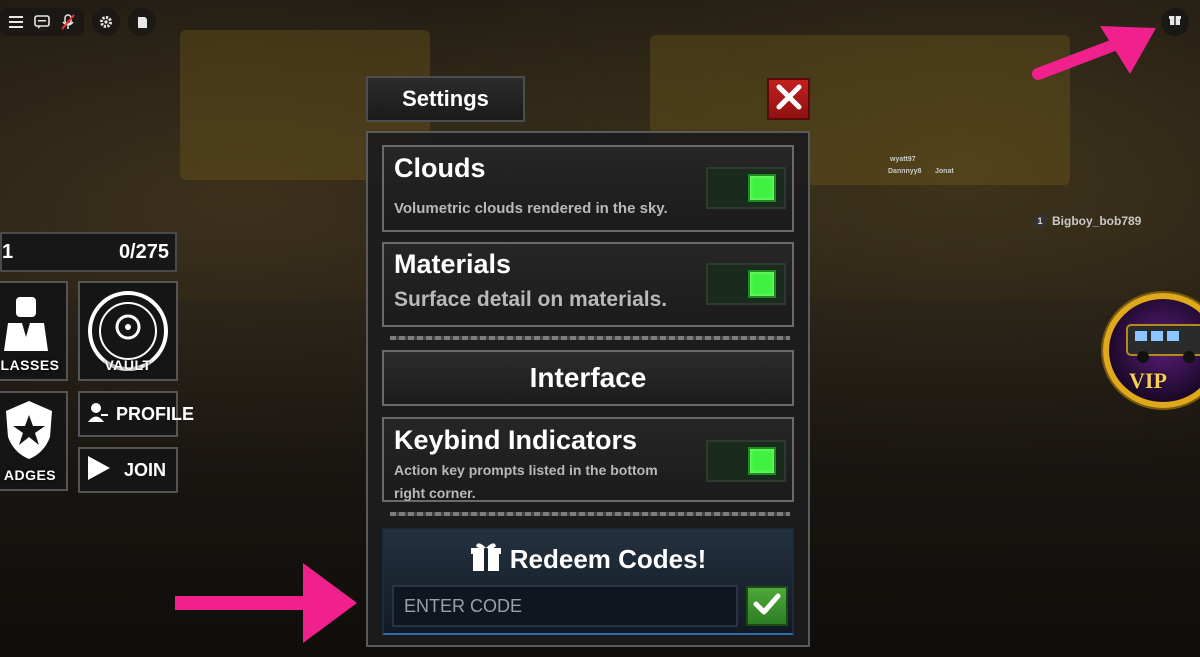 This screenshot has height=657, width=1200. Describe the element at coordinates (440, 168) in the screenshot. I see `setting-title: Clouds` at that location.